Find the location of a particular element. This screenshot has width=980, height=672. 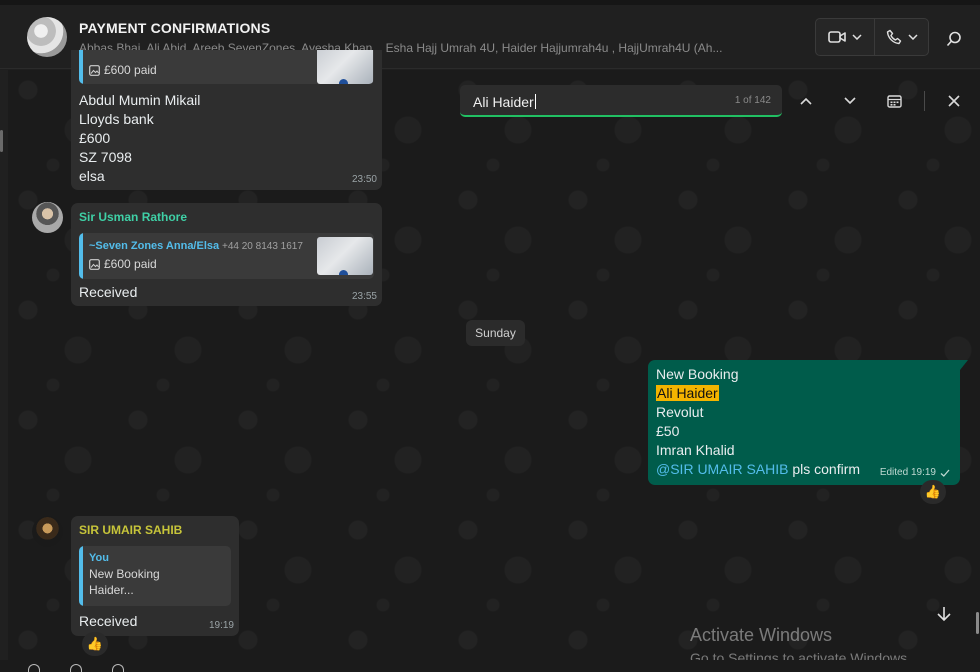

quote-text: New Booking is located at coordinates (124, 574).